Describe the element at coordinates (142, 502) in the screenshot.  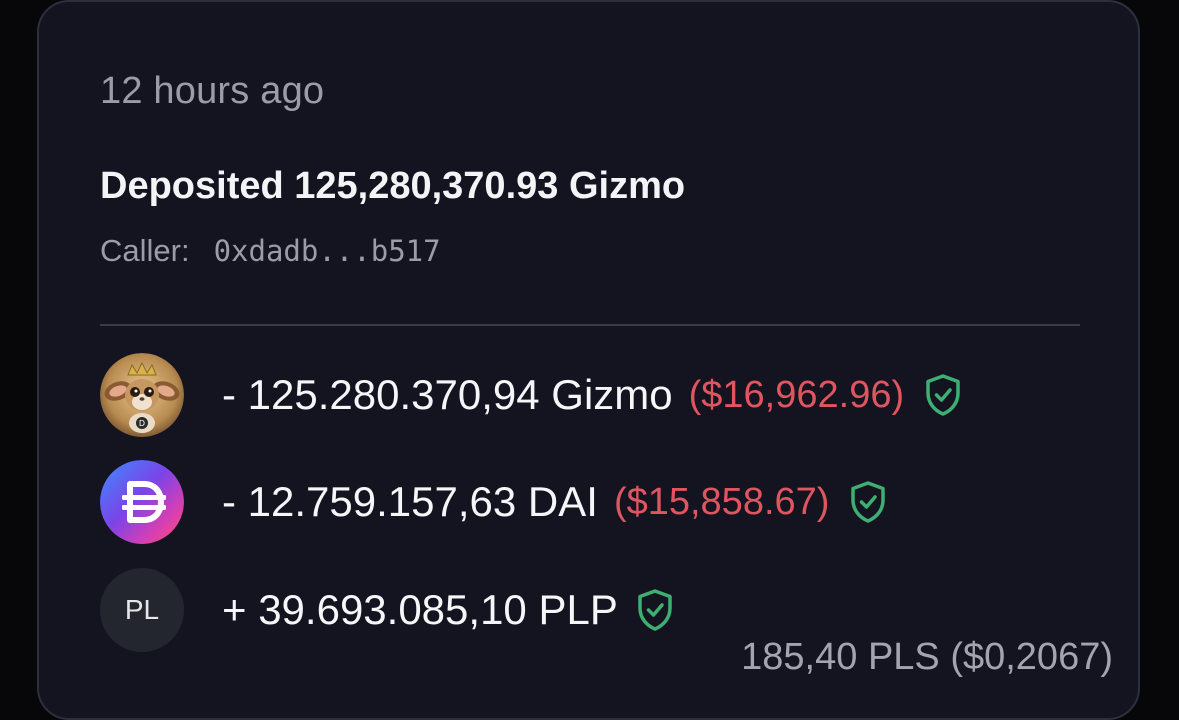
I see `dai-token-icon` at that location.